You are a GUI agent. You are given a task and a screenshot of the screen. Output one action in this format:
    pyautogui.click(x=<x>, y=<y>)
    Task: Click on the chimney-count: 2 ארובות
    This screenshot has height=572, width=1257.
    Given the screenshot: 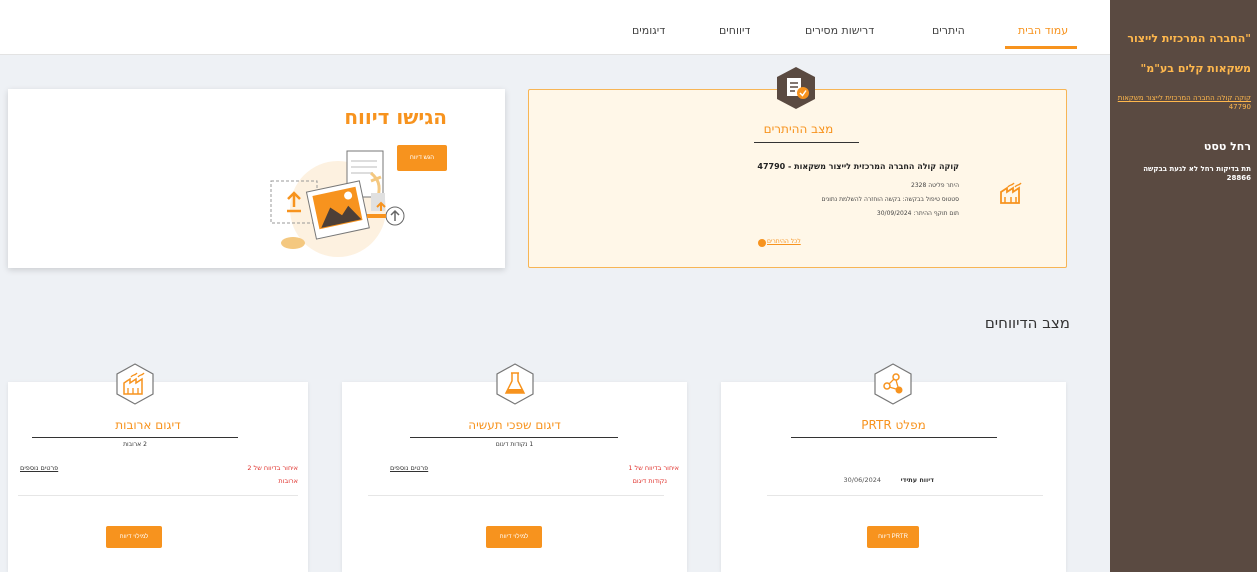 What is the action you would take?
    pyautogui.click(x=135, y=444)
    